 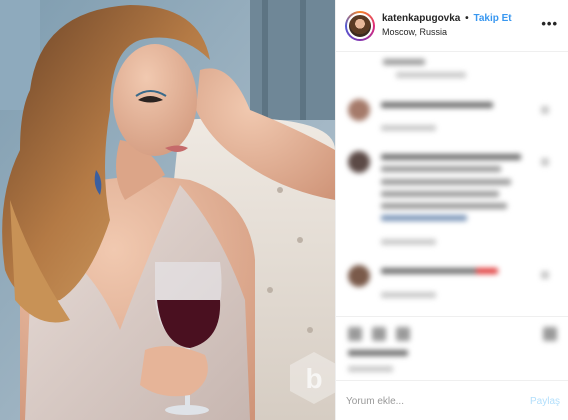 I want to click on more-dots-icon: •••, so click(x=549, y=23).